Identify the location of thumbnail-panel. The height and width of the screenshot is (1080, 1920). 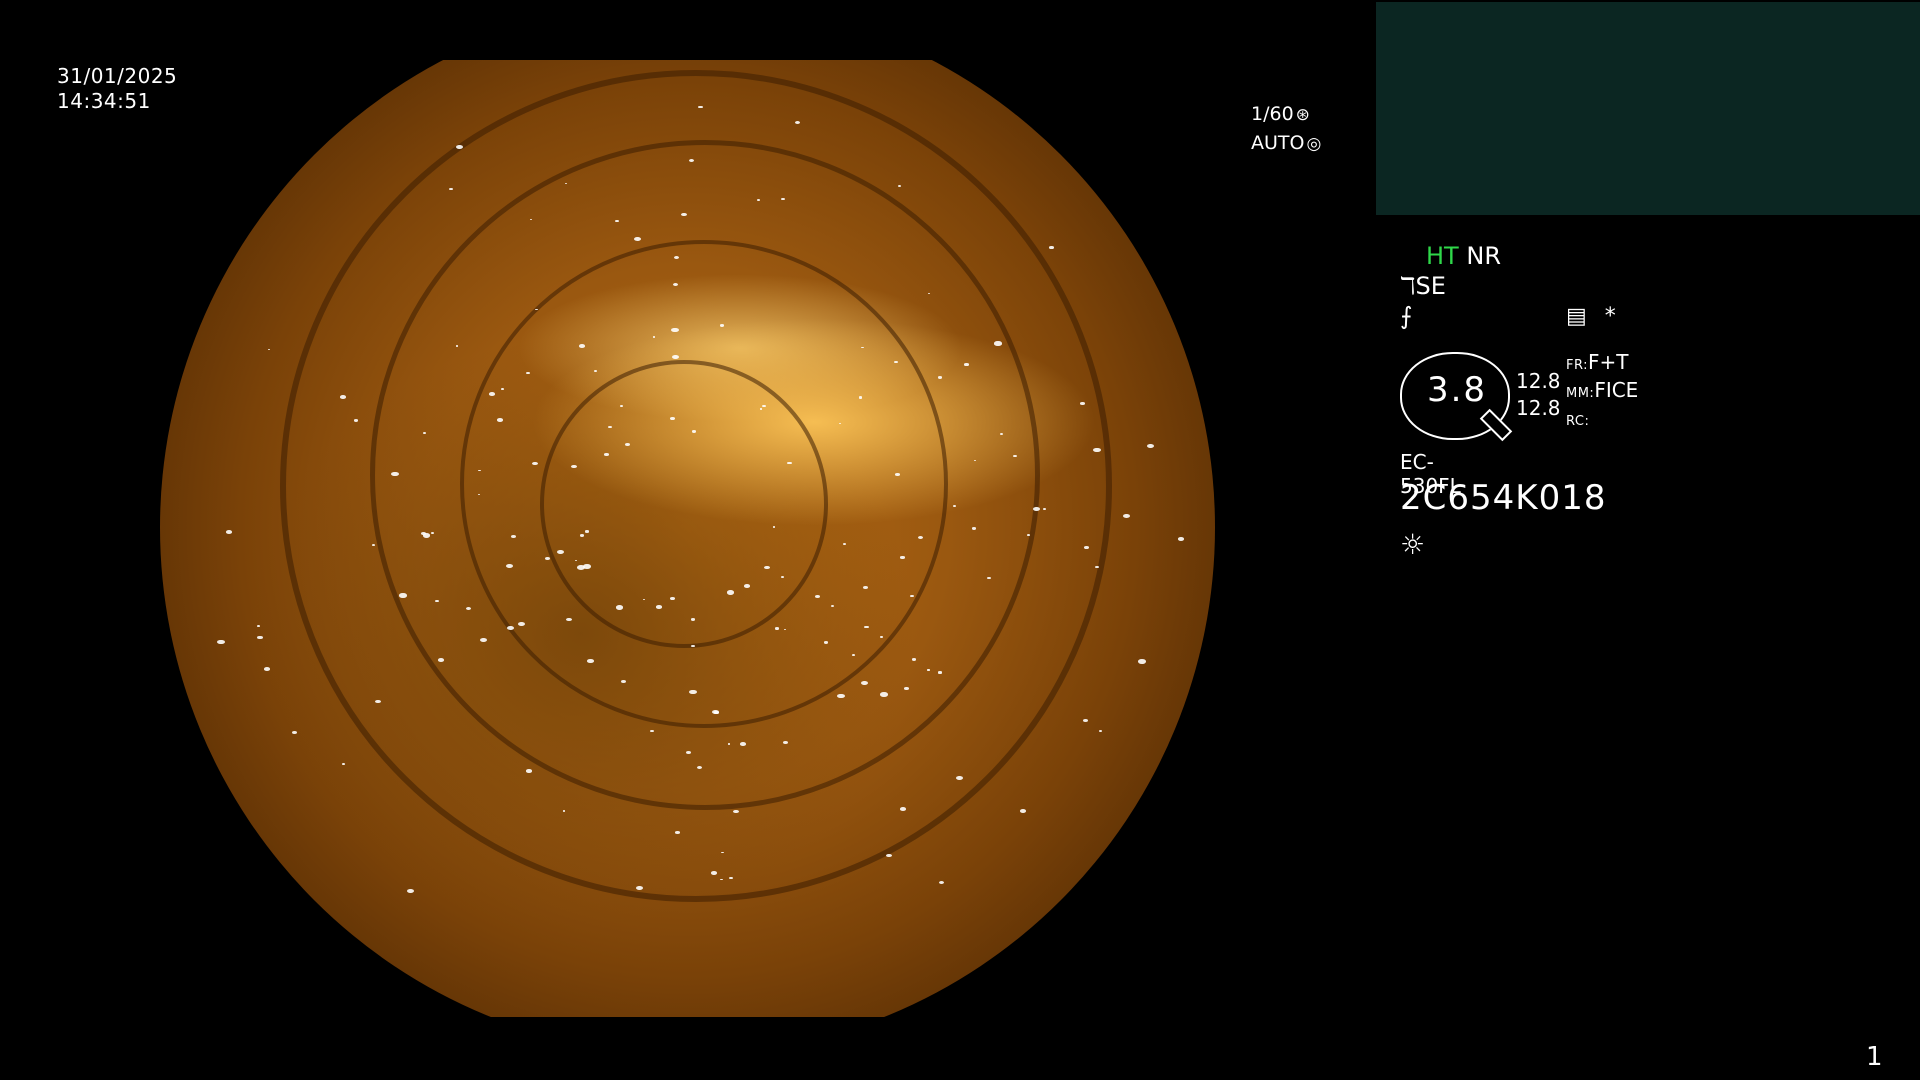
(1648, 108).